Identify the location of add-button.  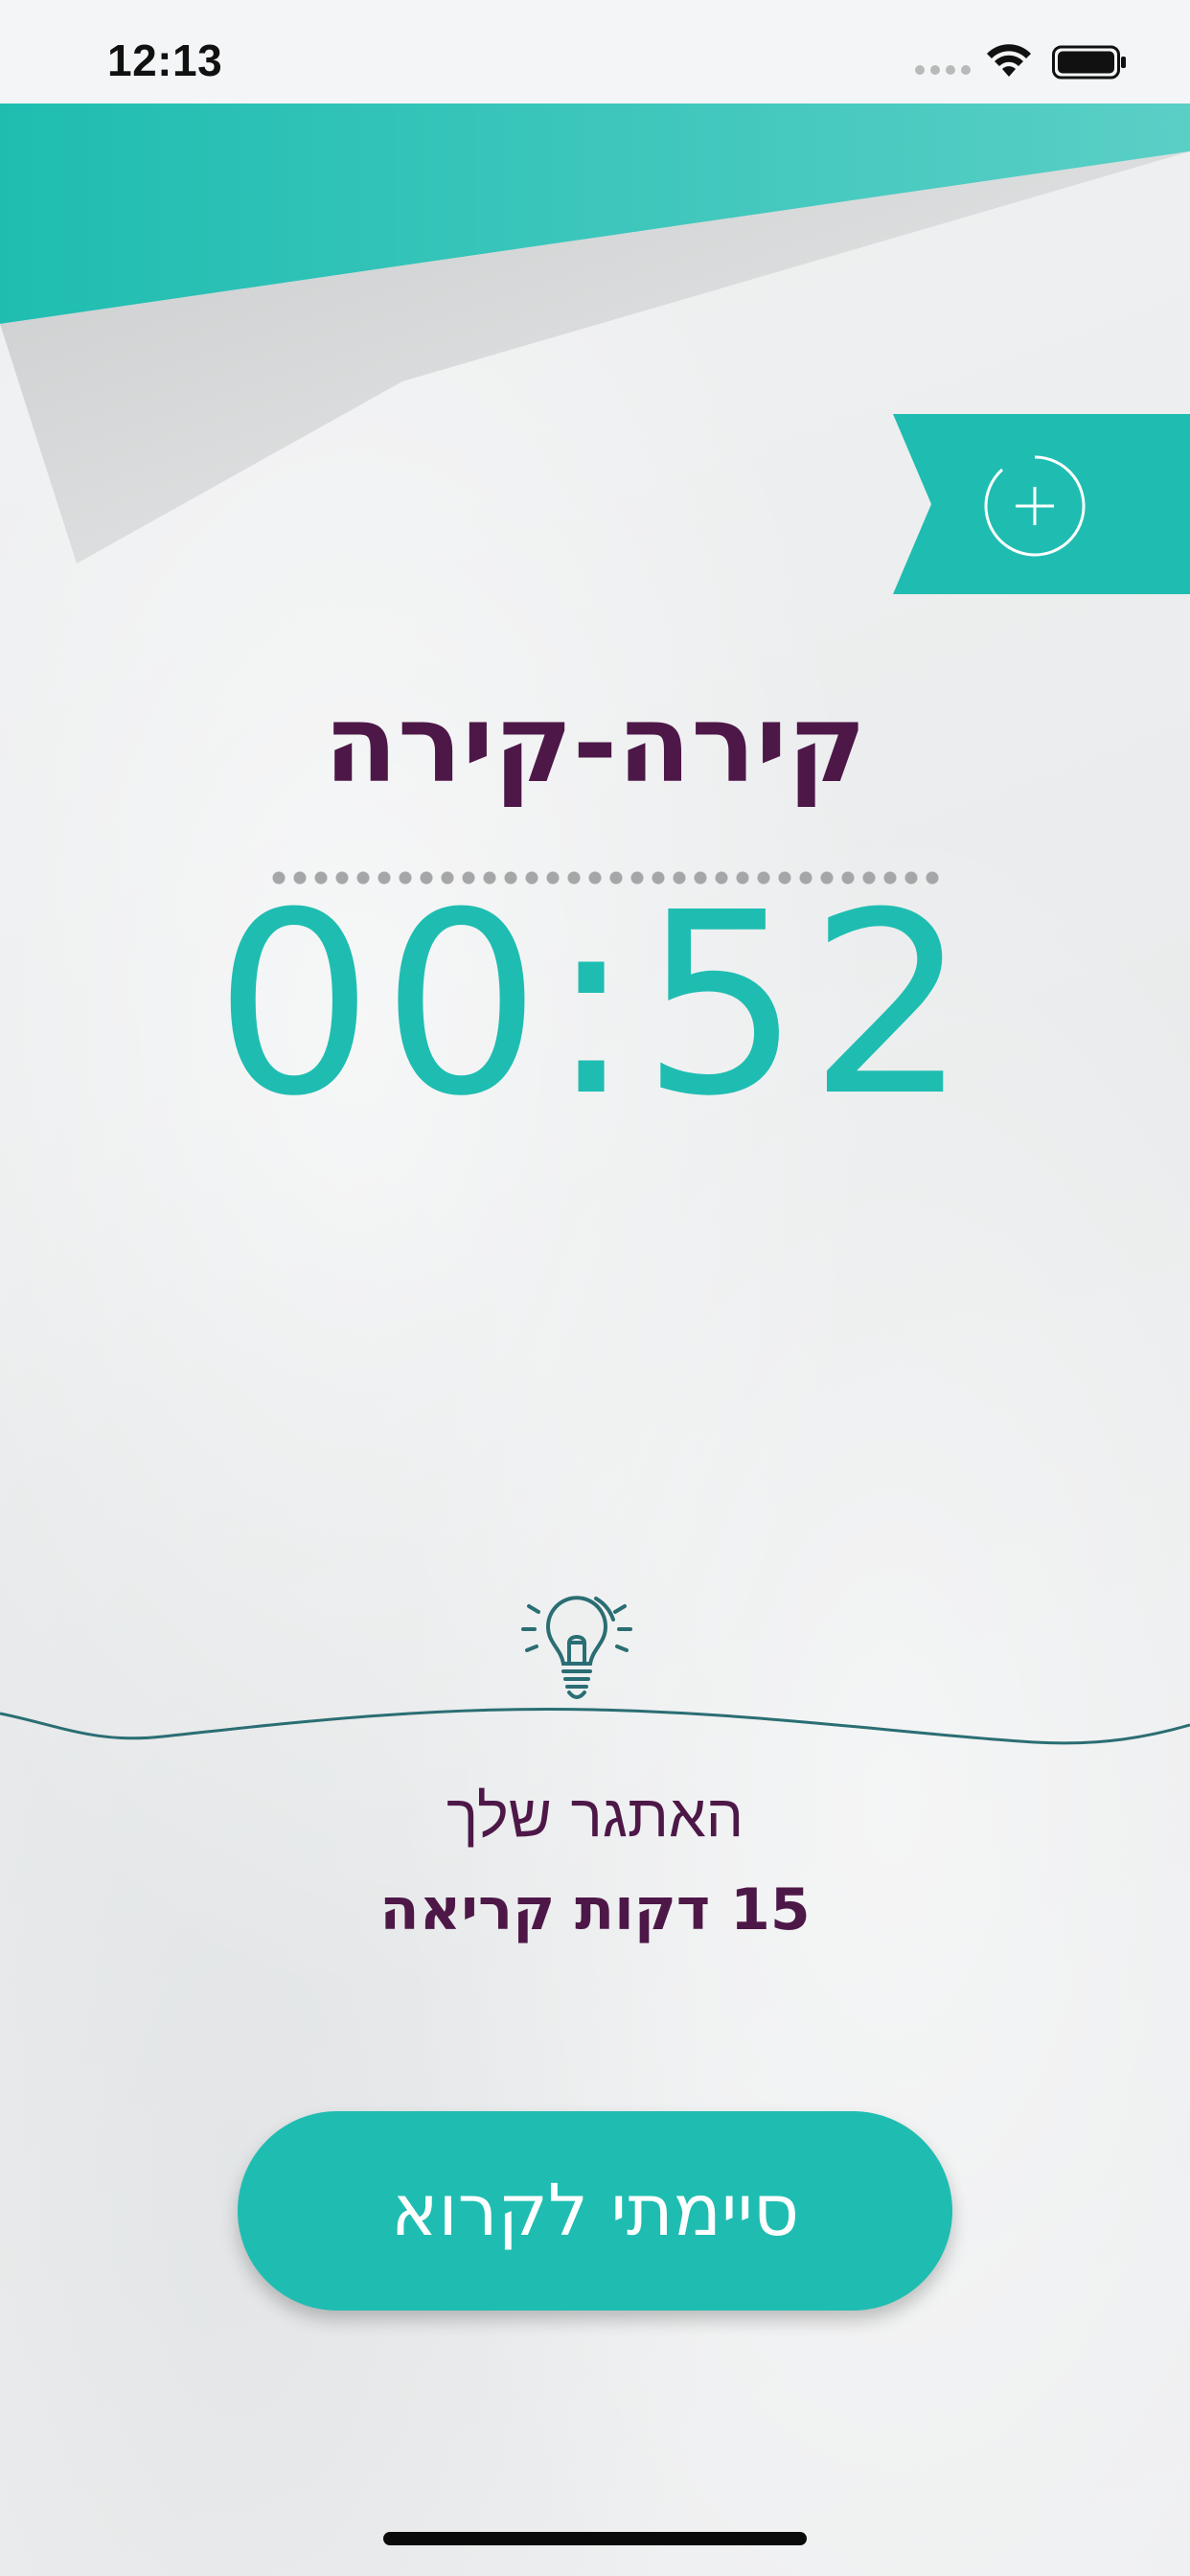
(1035, 506).